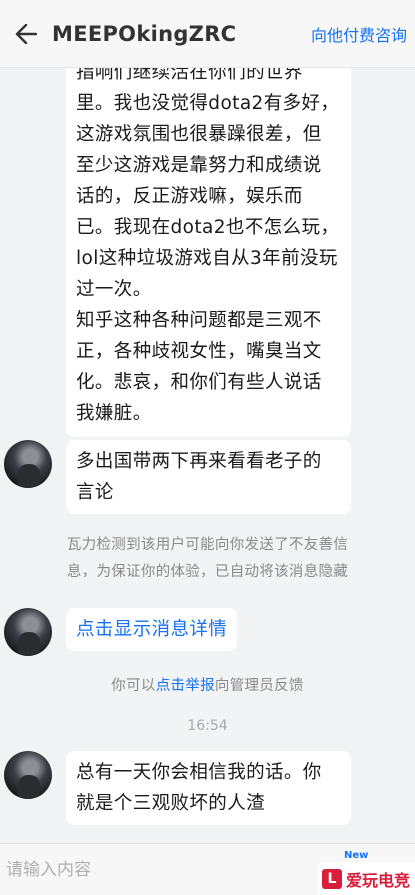 The height and width of the screenshot is (895, 415). I want to click on watermark-logo-icon: L, so click(332, 878).